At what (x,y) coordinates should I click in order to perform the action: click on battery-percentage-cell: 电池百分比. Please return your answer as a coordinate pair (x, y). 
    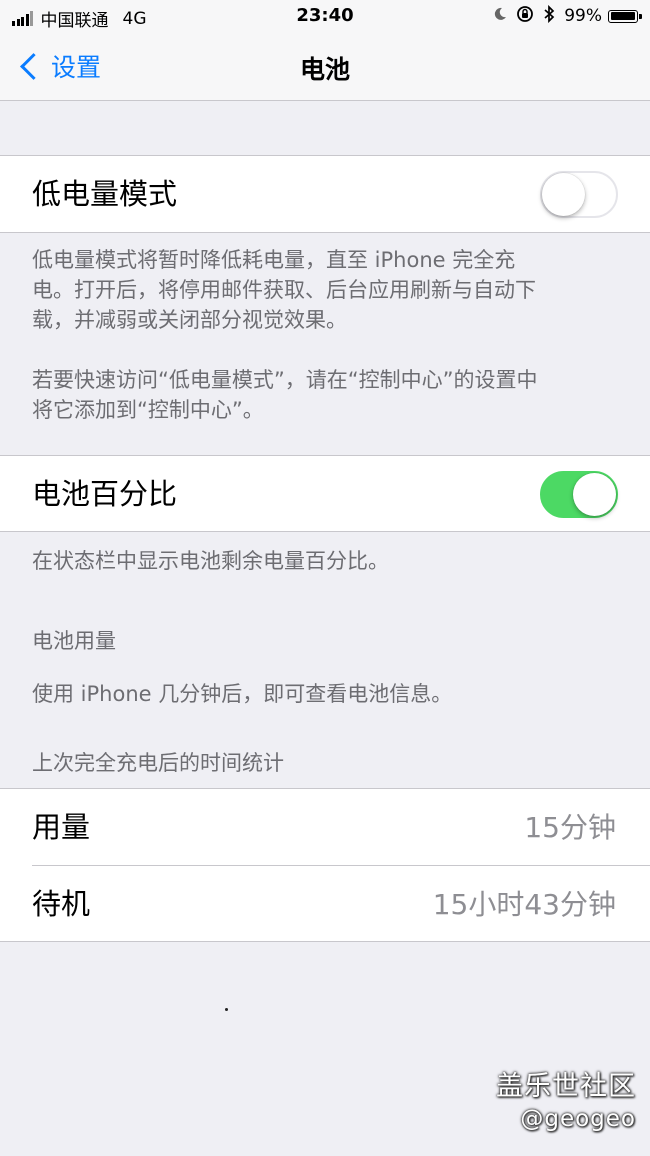
    Looking at the image, I should click on (325, 493).